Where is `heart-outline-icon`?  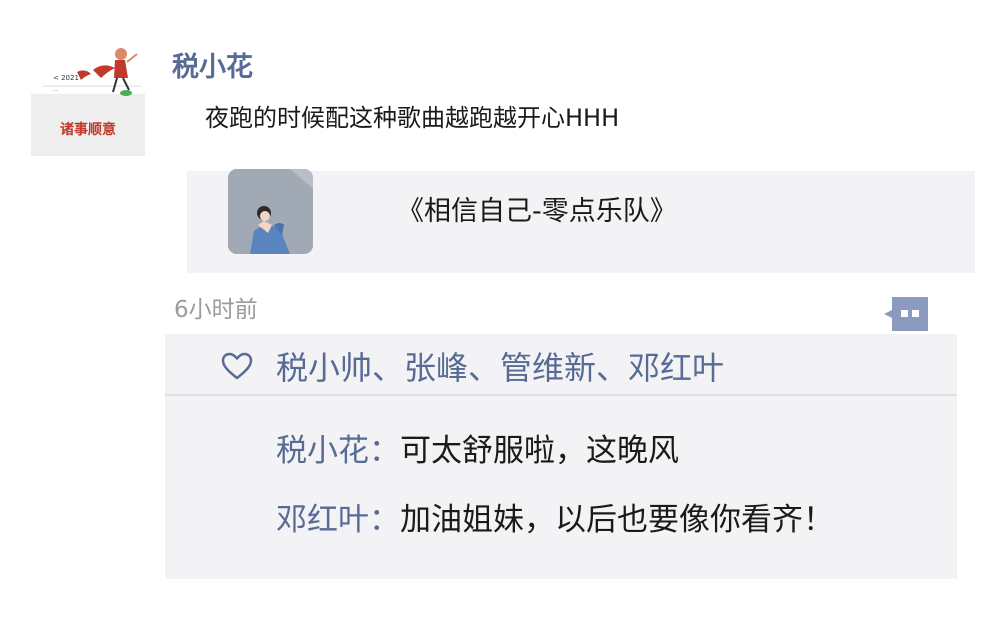 heart-outline-icon is located at coordinates (237, 366).